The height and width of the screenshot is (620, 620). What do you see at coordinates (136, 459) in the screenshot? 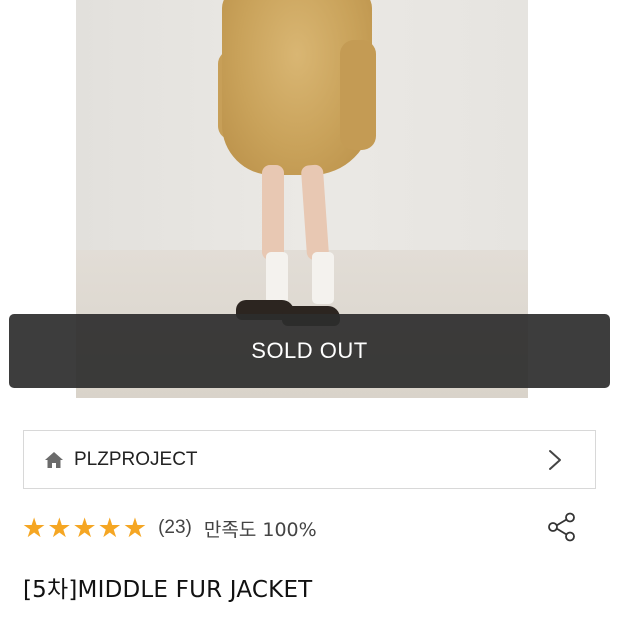
I see `brand-name: PLZPROJECT` at bounding box center [136, 459].